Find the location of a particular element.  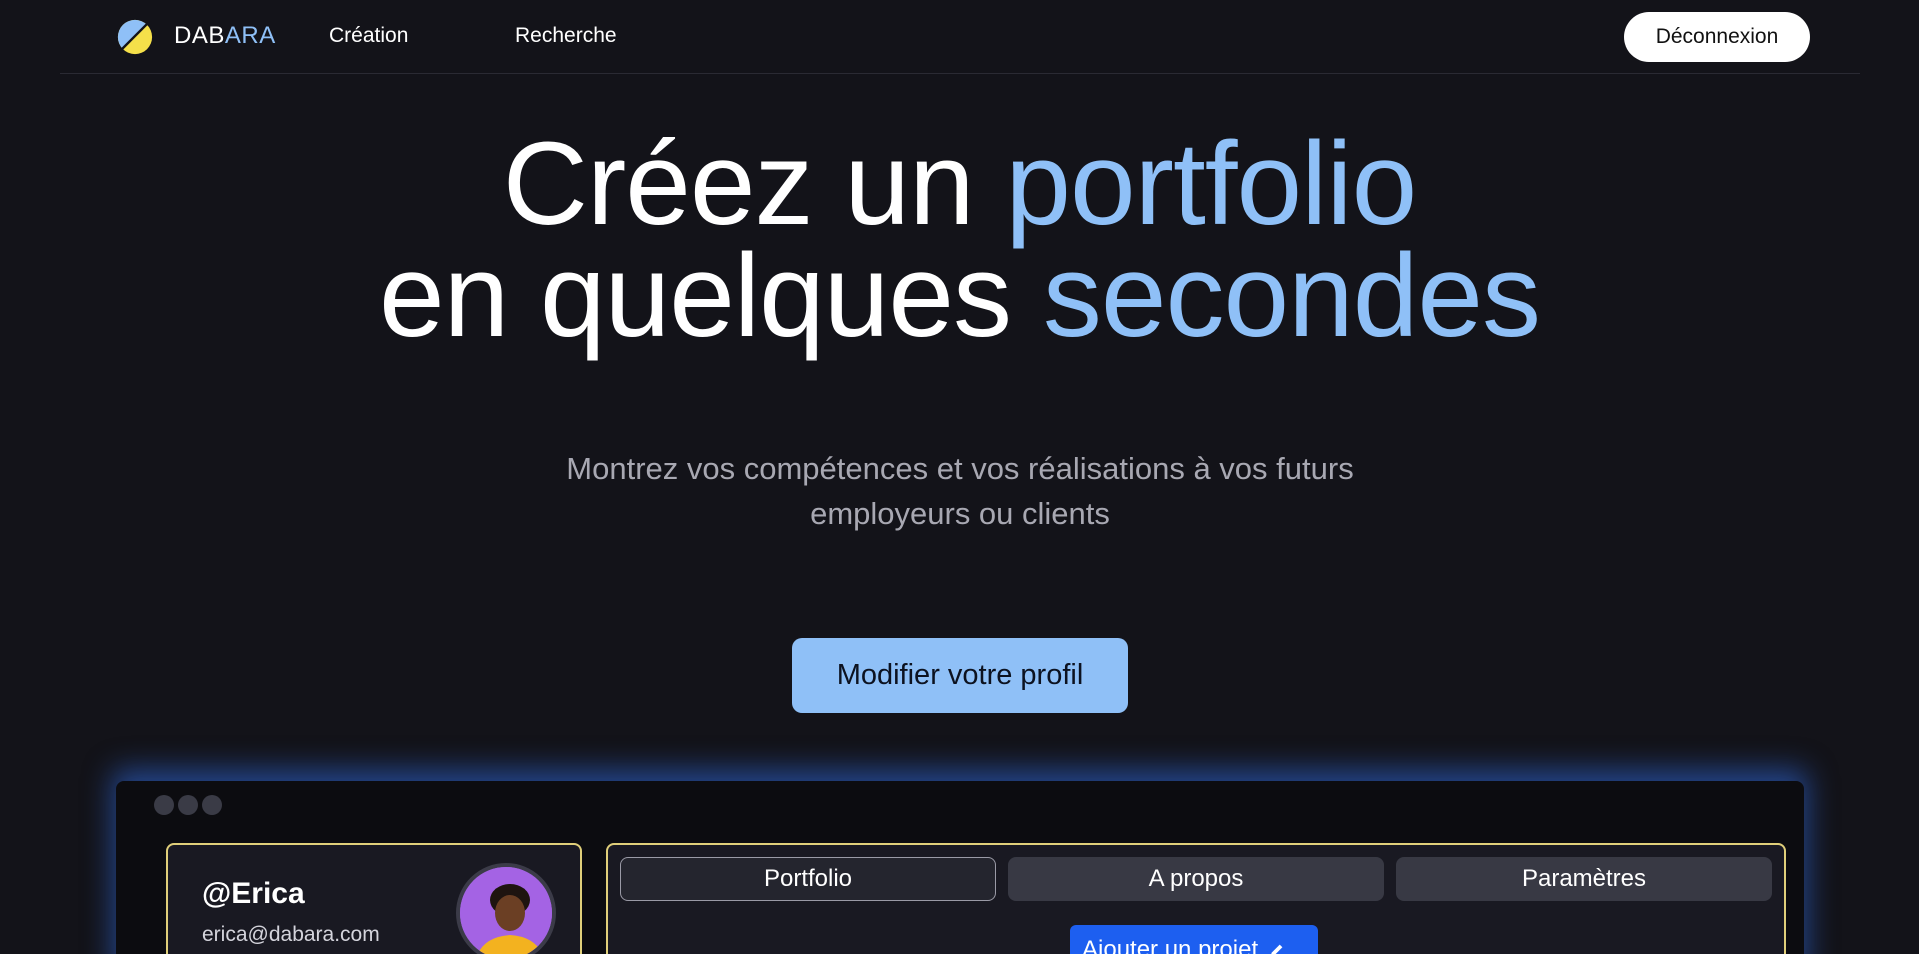

hero-title-line-2: en quelques secondes is located at coordinates (959, 296).